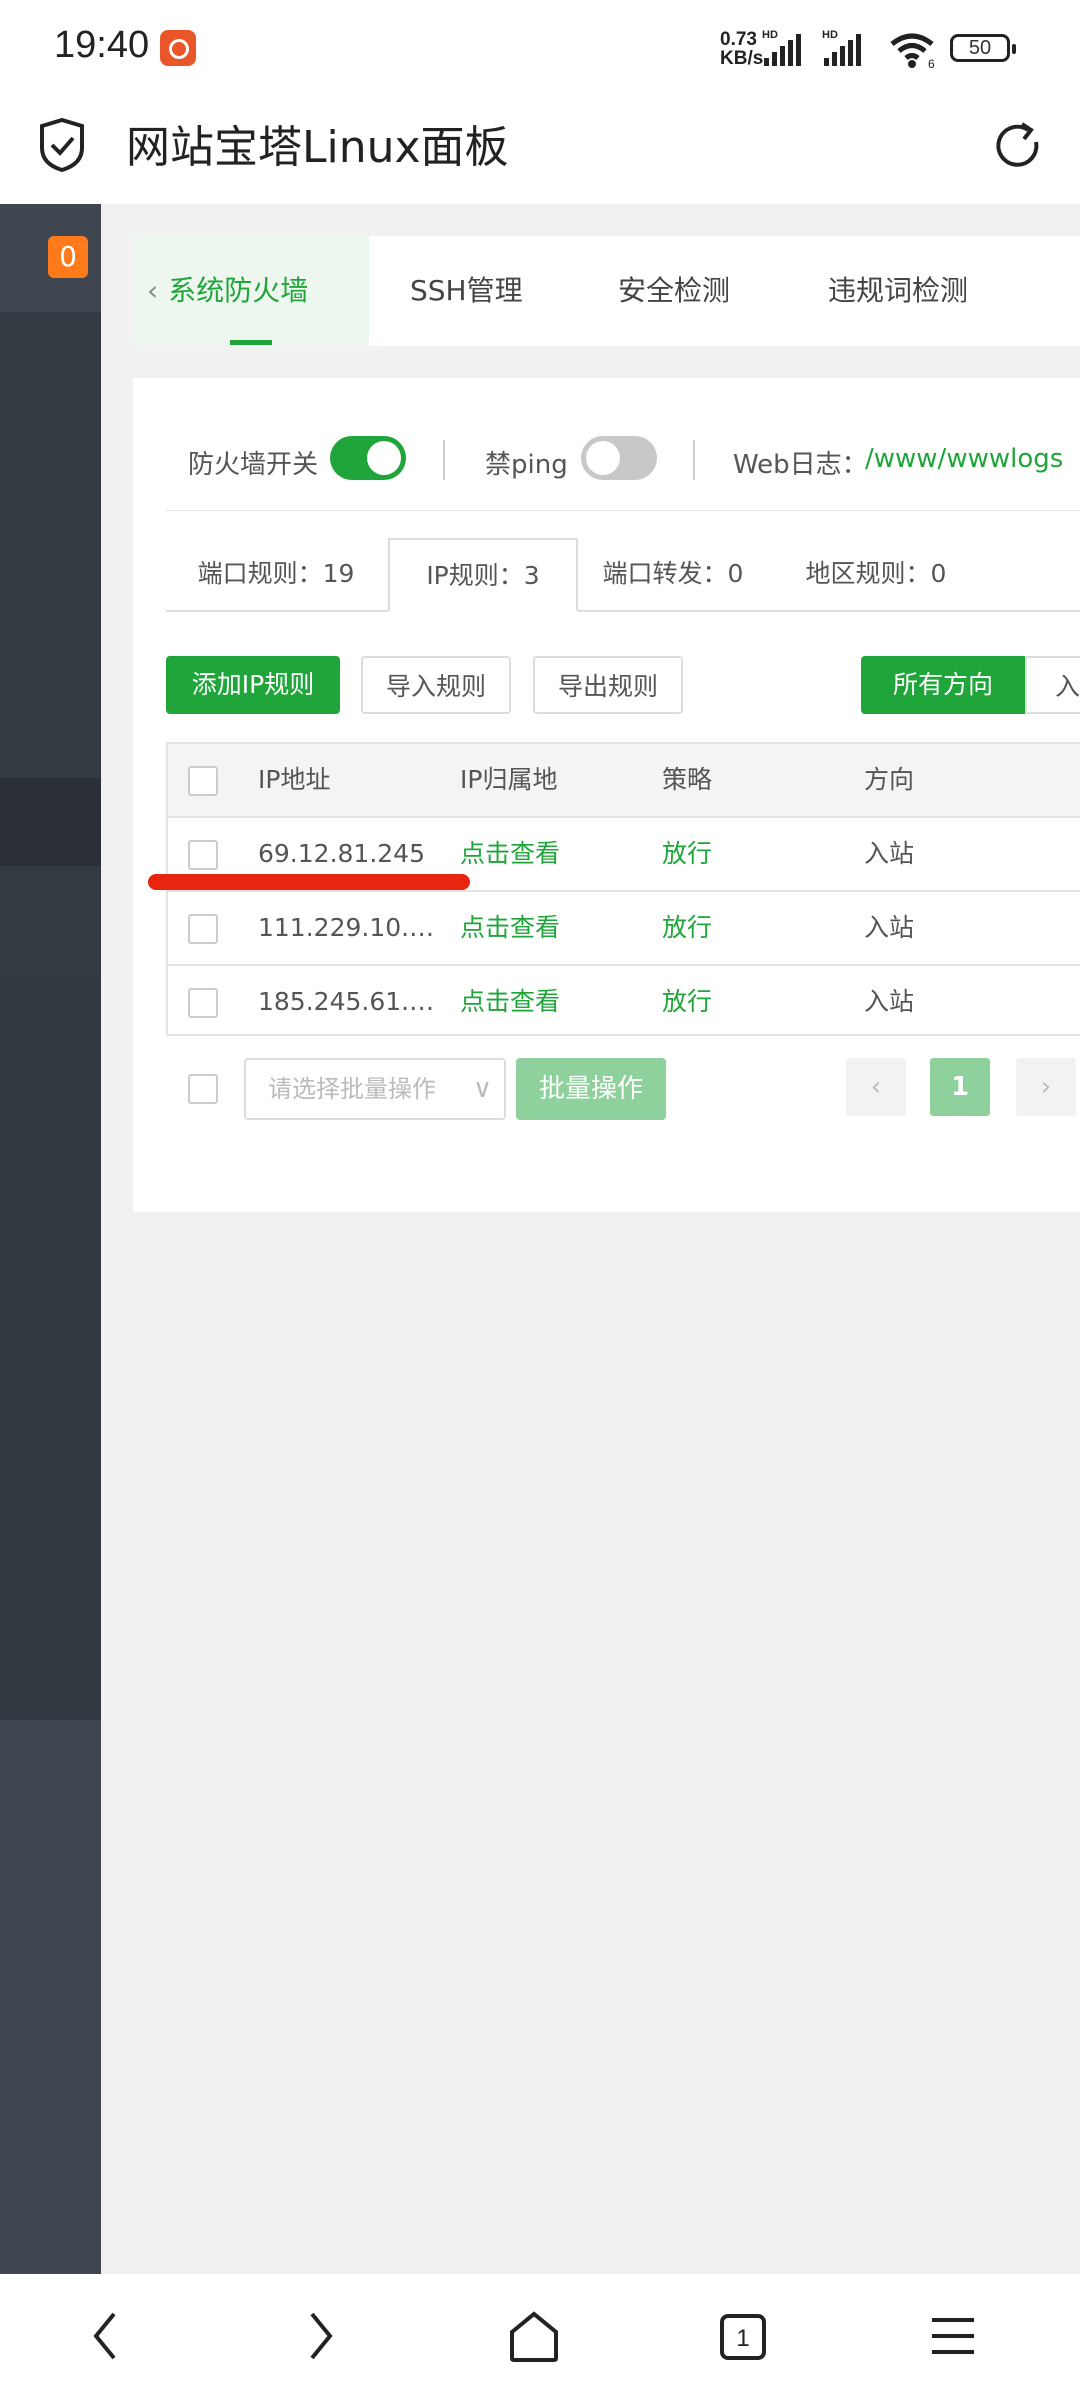  Describe the element at coordinates (203, 1089) in the screenshot. I see `batch-select-checkbox` at that location.